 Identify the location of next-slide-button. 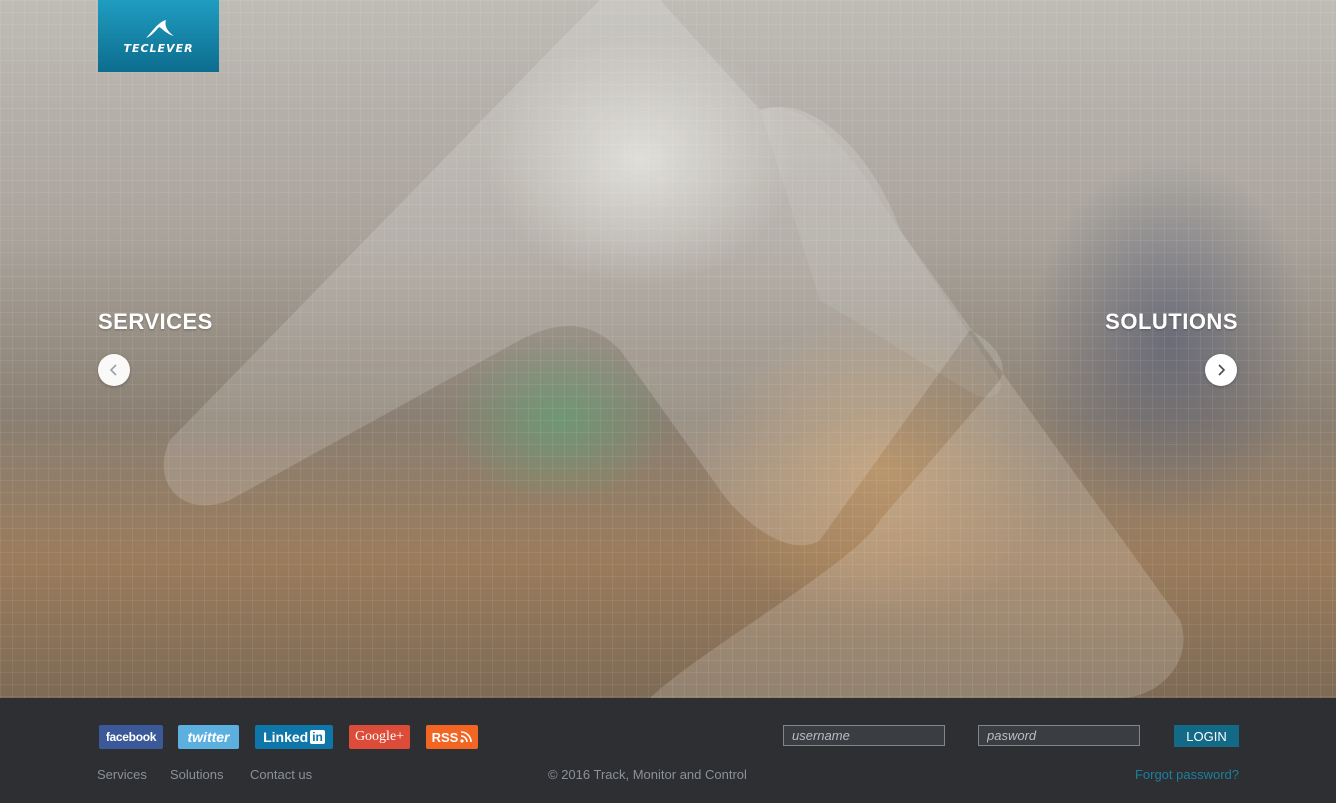
(1221, 370).